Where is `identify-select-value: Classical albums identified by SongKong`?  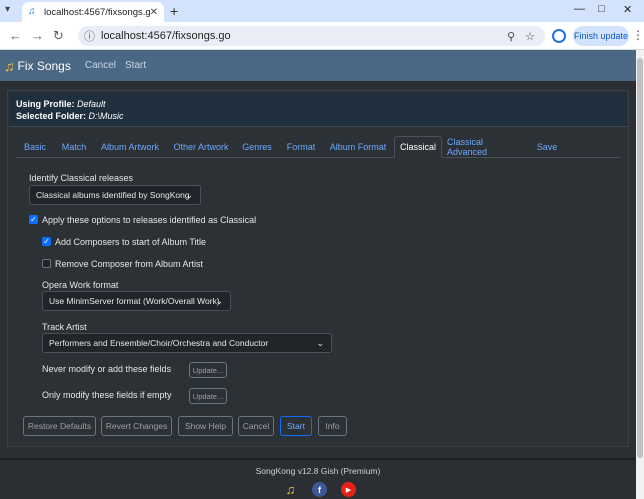
identify-select-value: Classical albums identified by SongKong is located at coordinates (113, 195).